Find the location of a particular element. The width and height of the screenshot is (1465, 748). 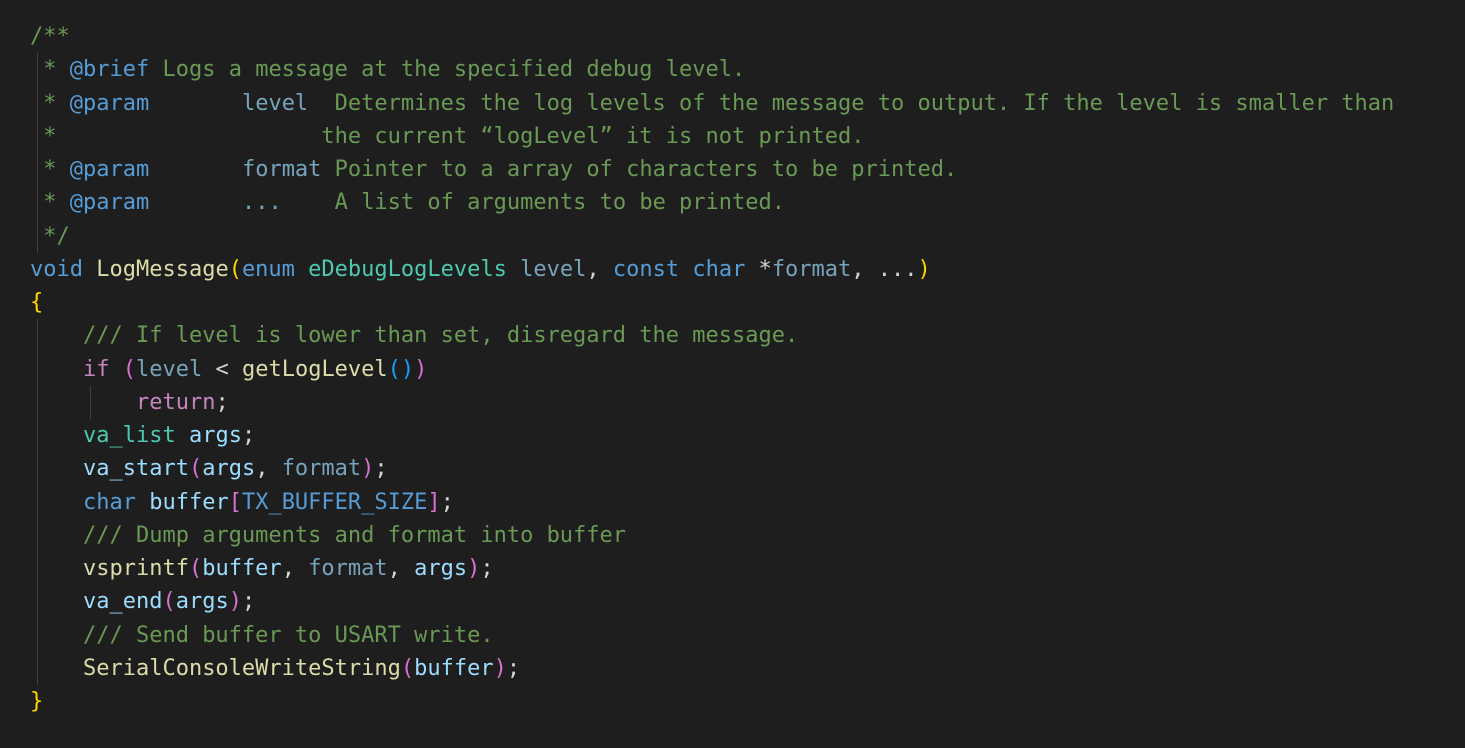

code-line: { is located at coordinates (712, 302).